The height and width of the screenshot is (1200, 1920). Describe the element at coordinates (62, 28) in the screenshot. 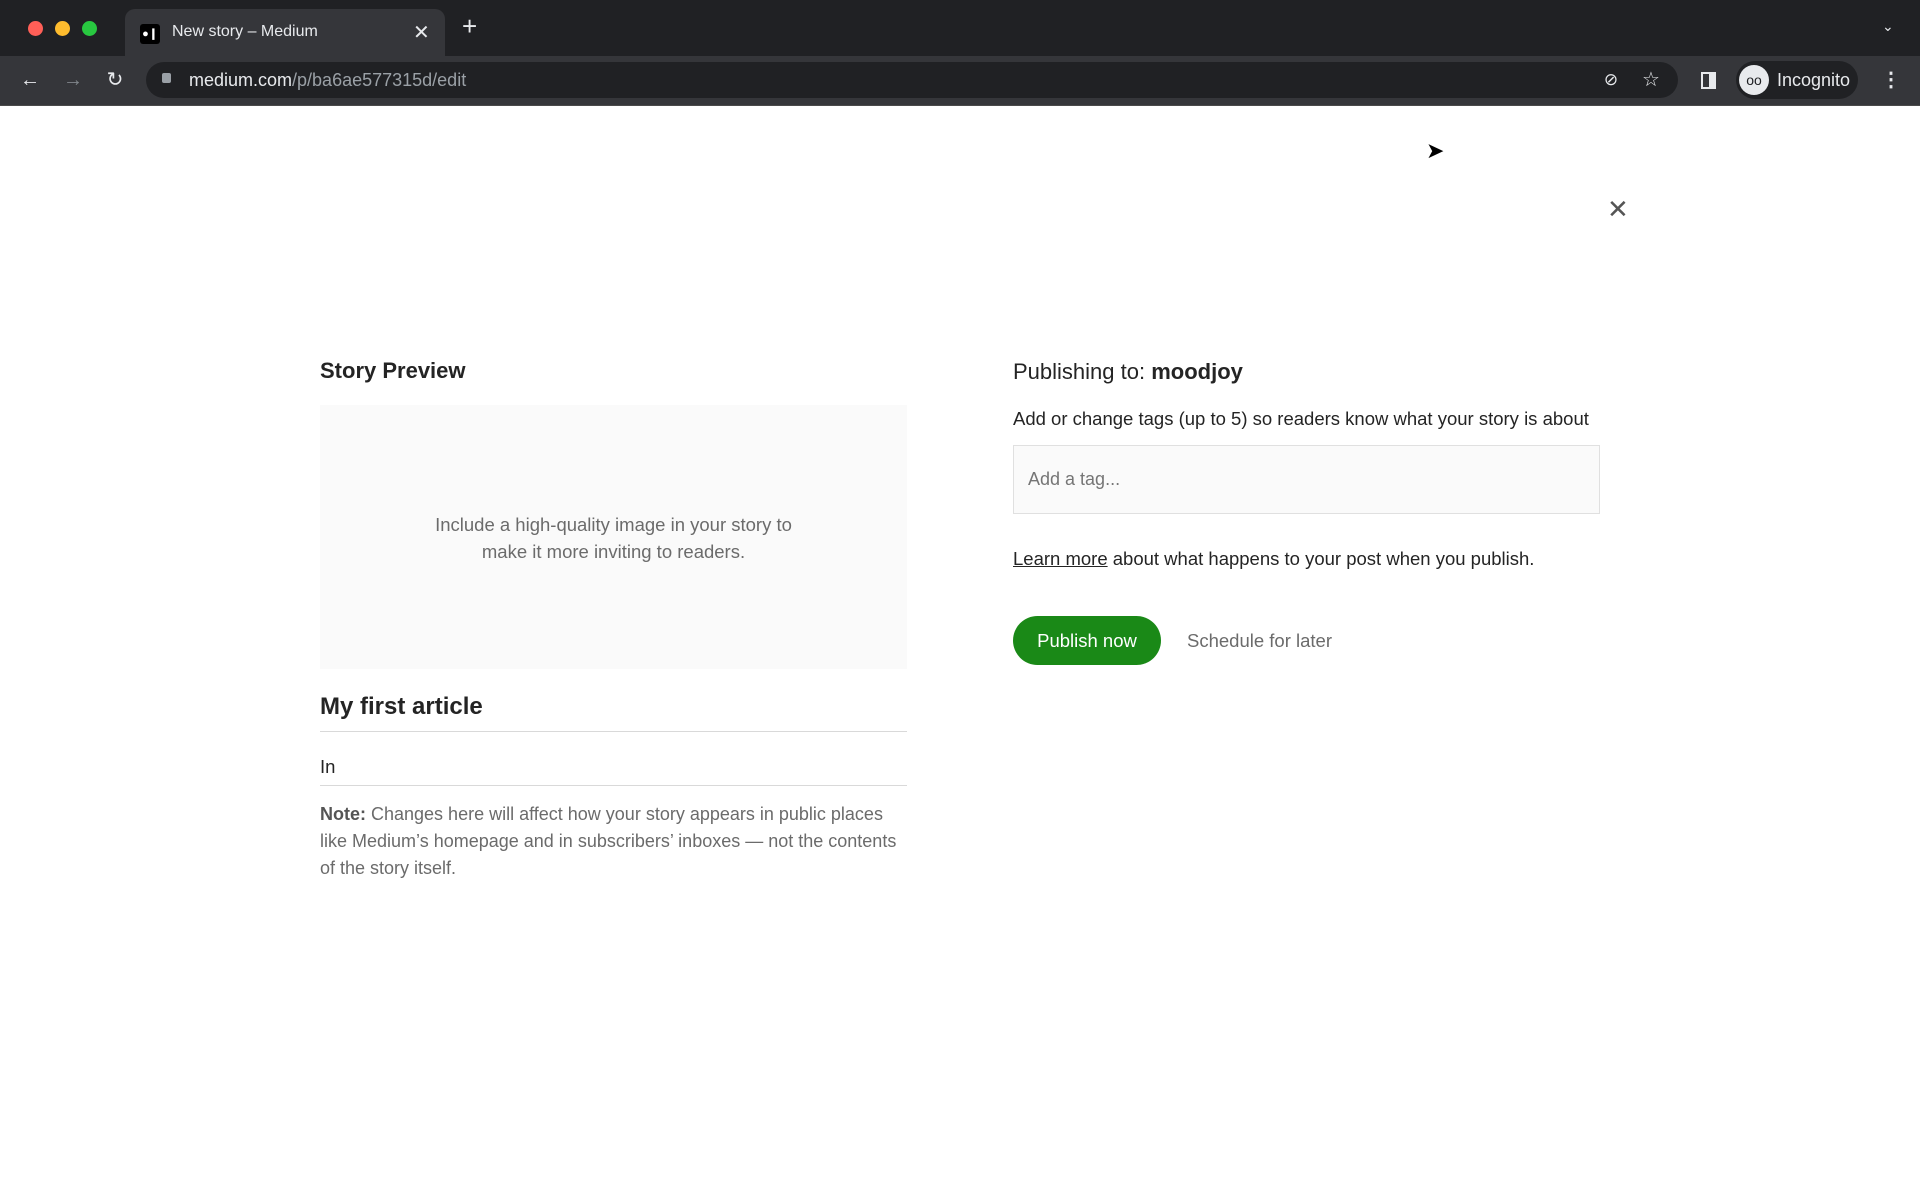

I see `window-minimize-button` at that location.